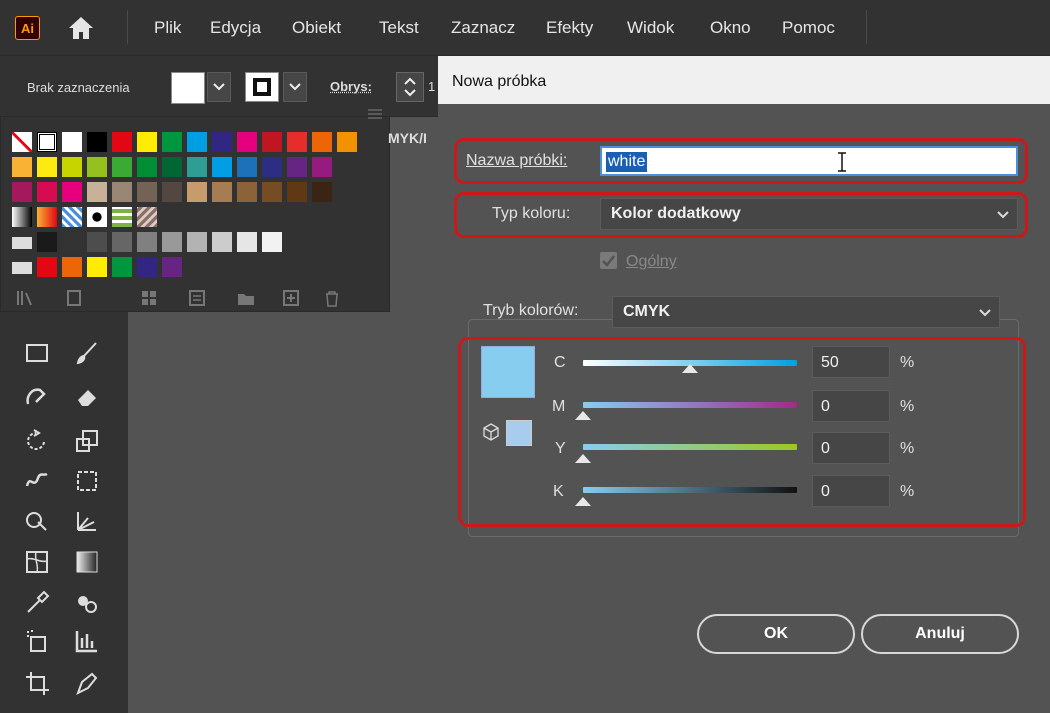  What do you see at coordinates (87, 441) in the screenshot?
I see `scale-tool-icon` at bounding box center [87, 441].